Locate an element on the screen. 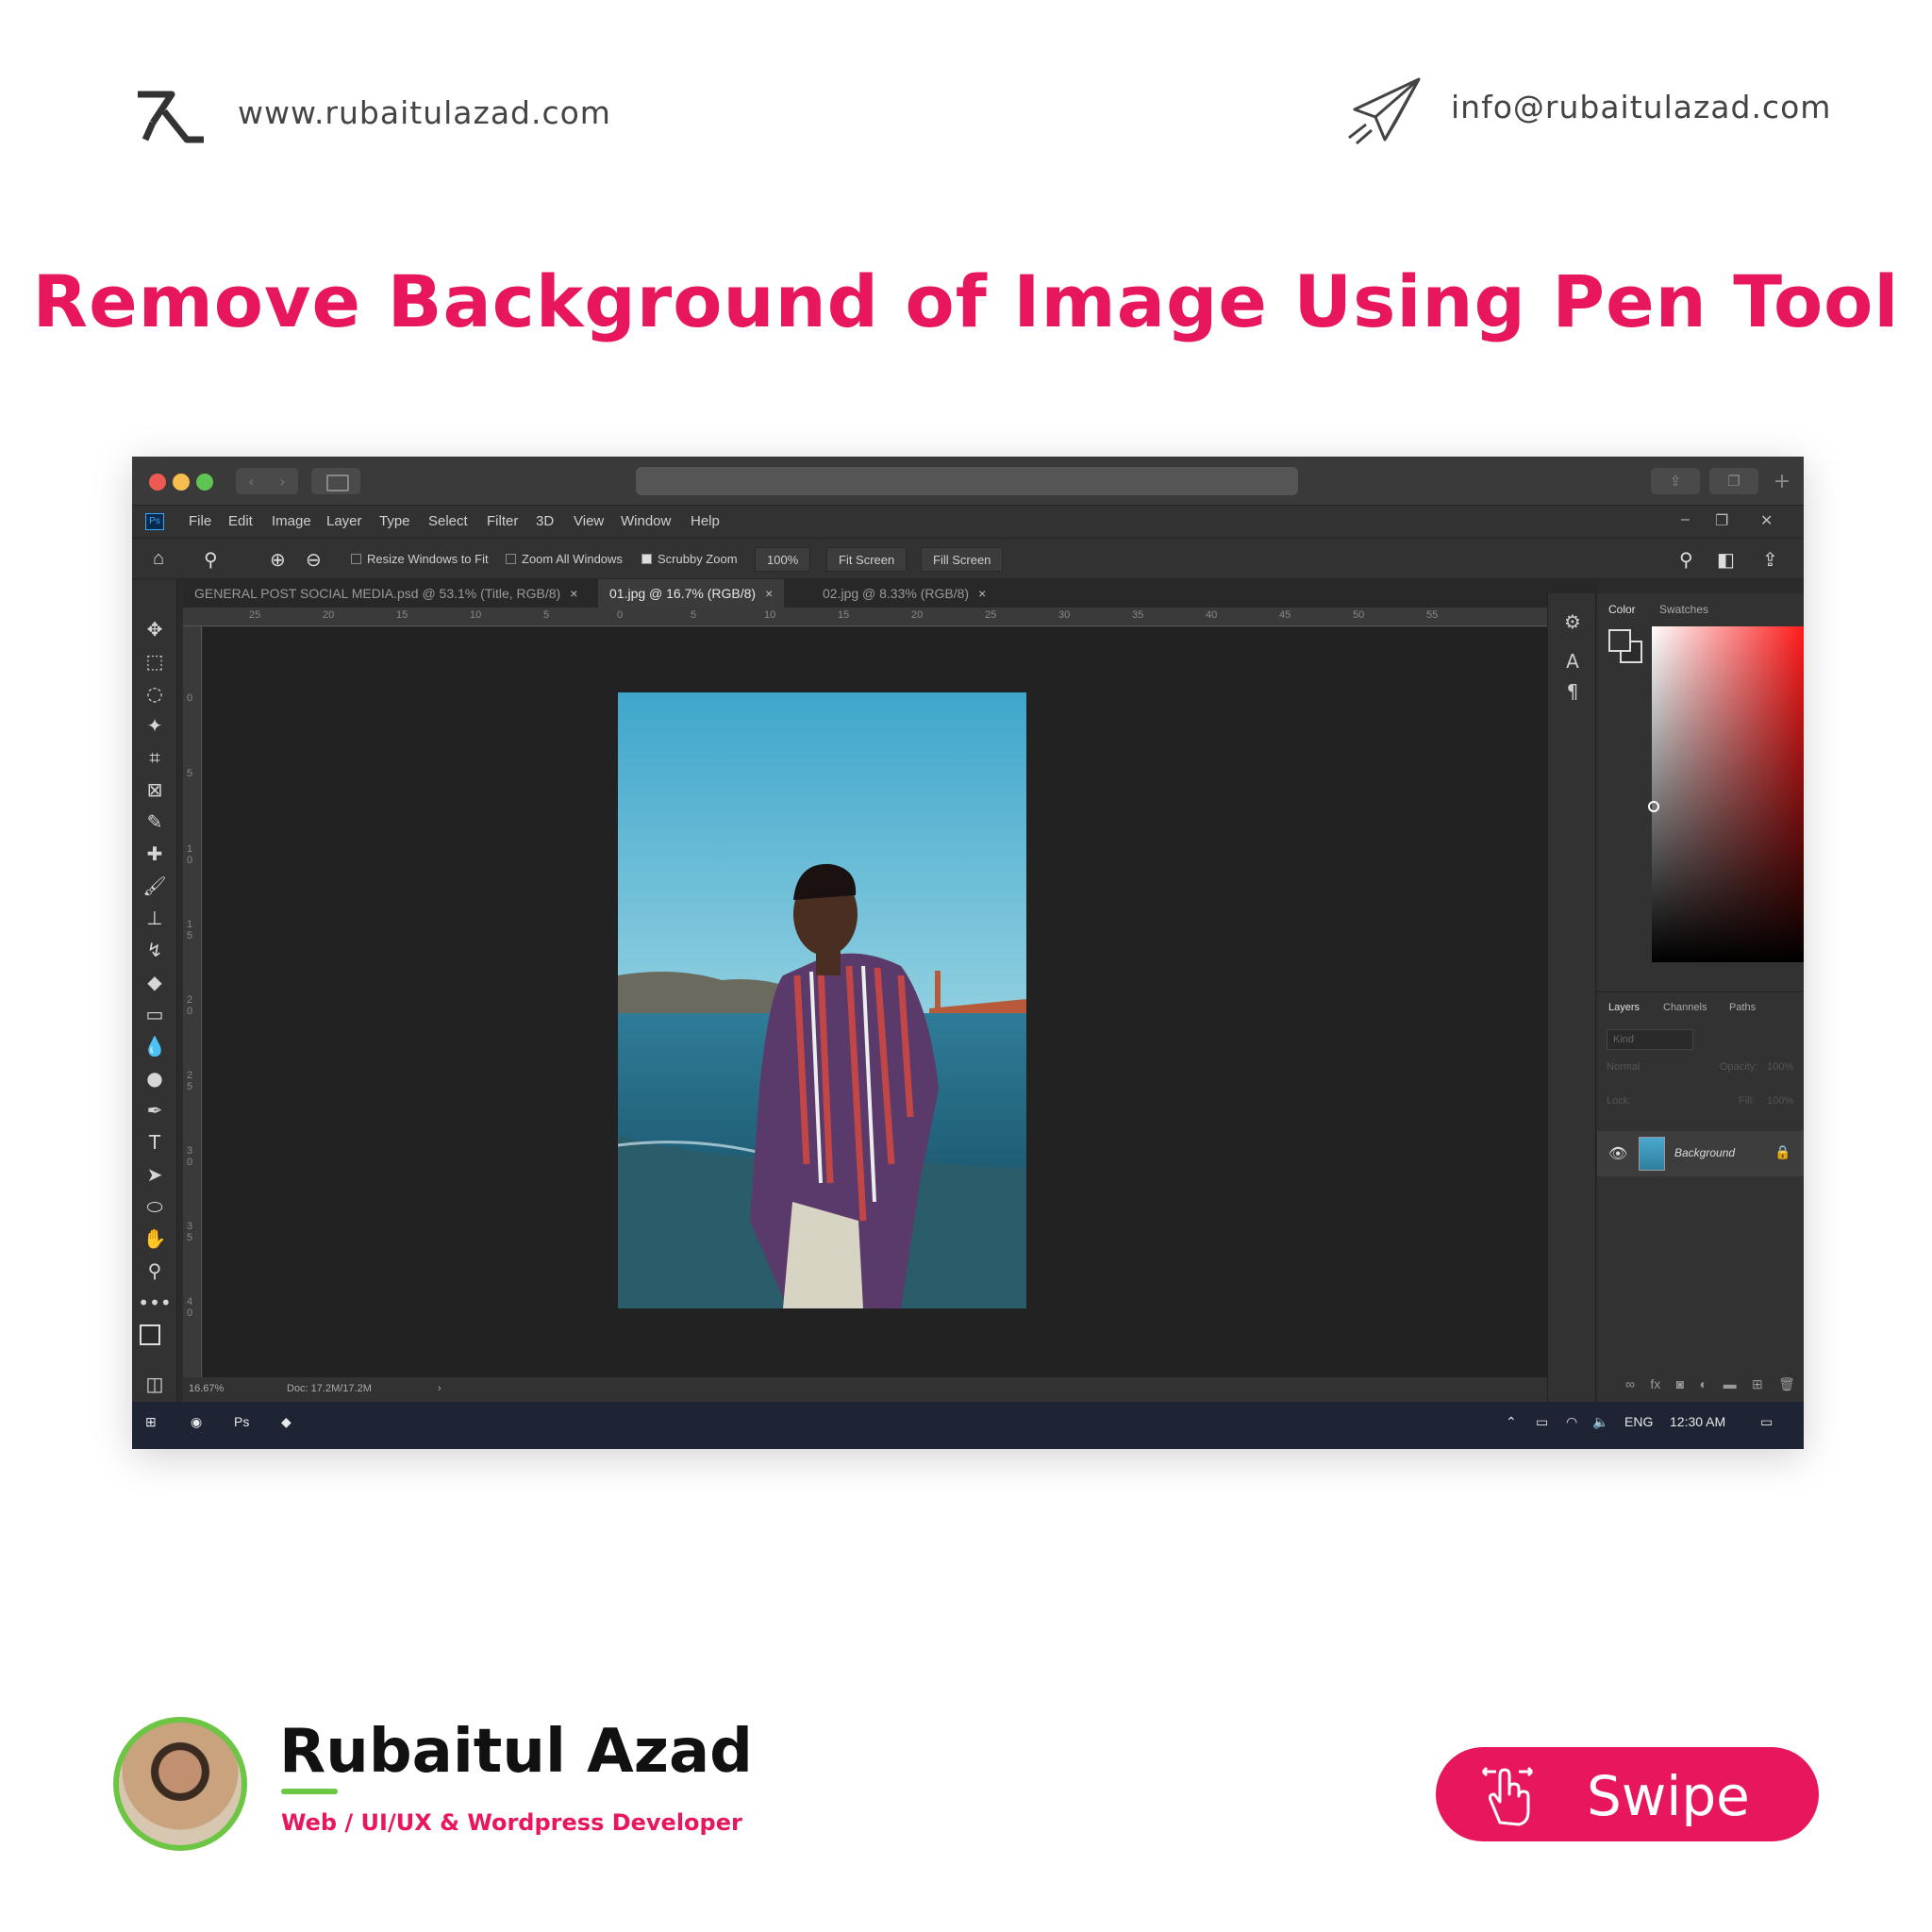 This screenshot has width=1932, height=1932. minimize-window-button is located at coordinates (182, 483).